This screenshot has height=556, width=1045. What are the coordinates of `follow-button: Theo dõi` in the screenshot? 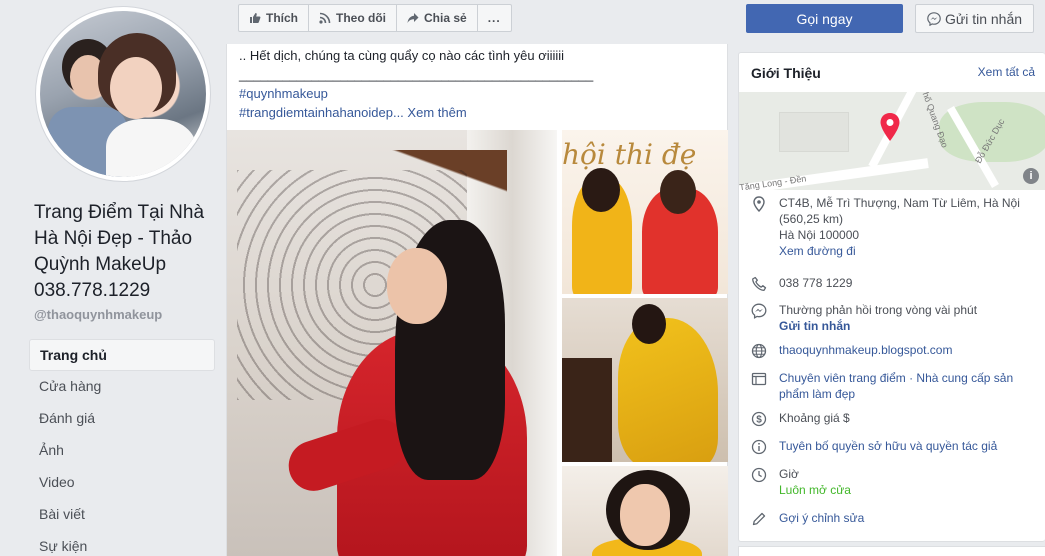 It's located at (353, 18).